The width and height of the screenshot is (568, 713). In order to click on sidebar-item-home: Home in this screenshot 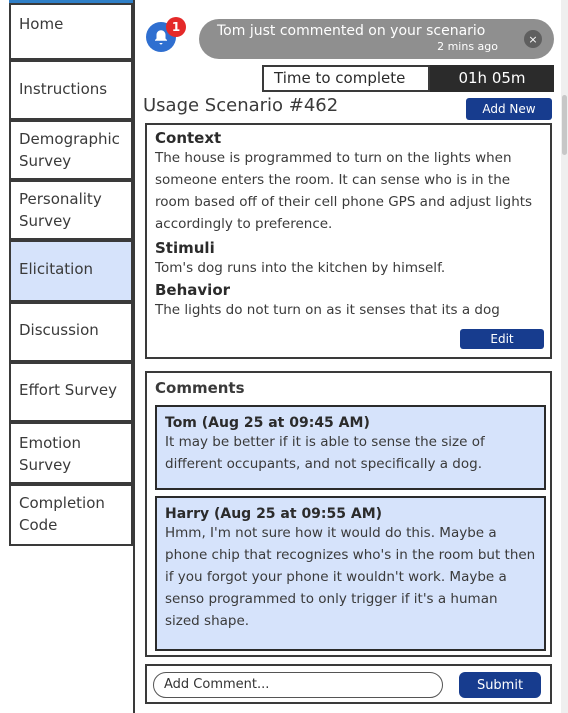, I will do `click(71, 31)`.